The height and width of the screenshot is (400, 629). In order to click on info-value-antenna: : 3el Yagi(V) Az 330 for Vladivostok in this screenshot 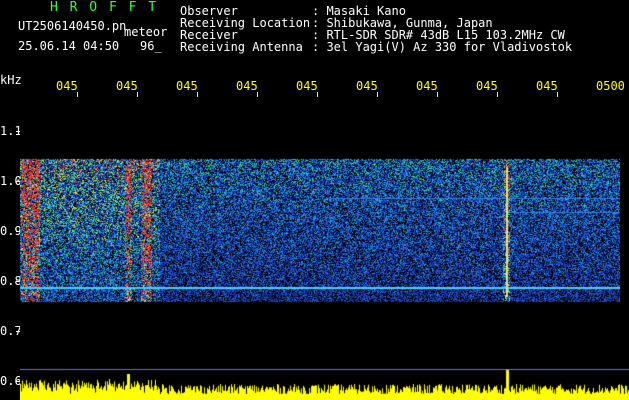, I will do `click(442, 47)`.